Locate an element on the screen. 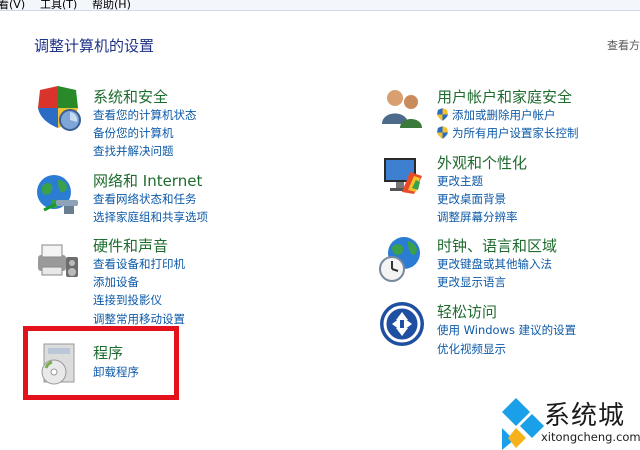 Image resolution: width=640 pixels, height=450 pixels. menu-help: 帮助(H) is located at coordinates (111, 6).